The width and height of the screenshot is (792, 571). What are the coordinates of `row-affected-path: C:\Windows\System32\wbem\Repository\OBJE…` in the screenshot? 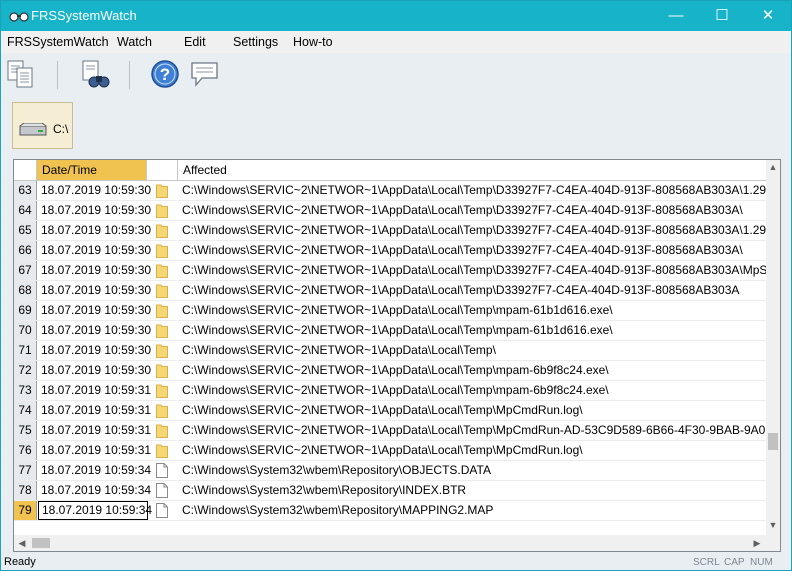 It's located at (336, 470).